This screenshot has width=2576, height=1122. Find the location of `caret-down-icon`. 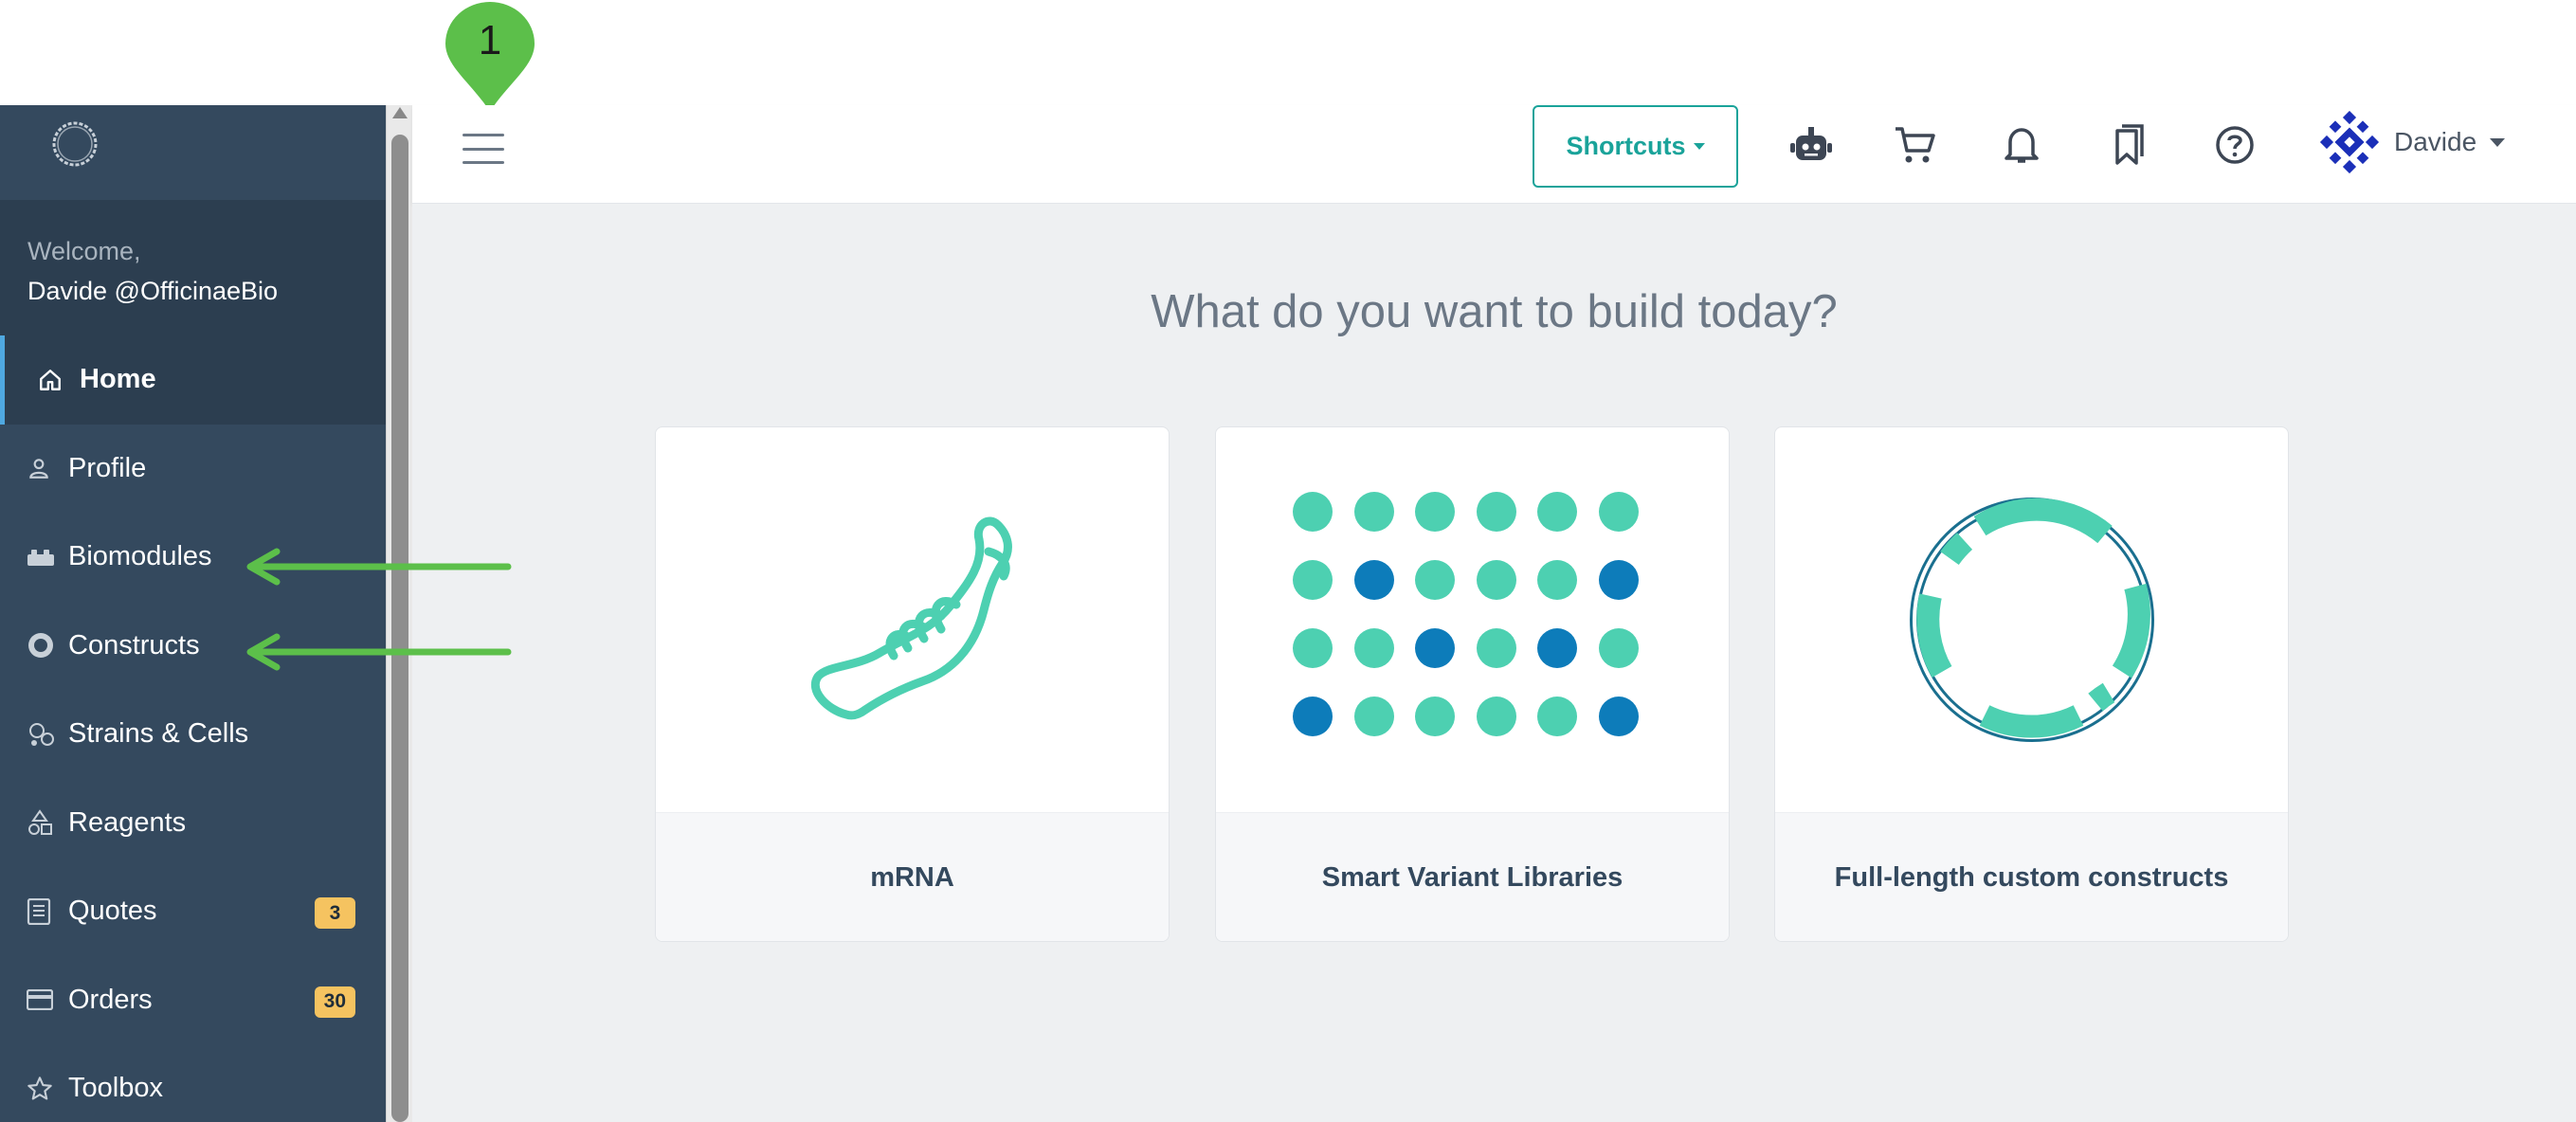

caret-down-icon is located at coordinates (1699, 146).